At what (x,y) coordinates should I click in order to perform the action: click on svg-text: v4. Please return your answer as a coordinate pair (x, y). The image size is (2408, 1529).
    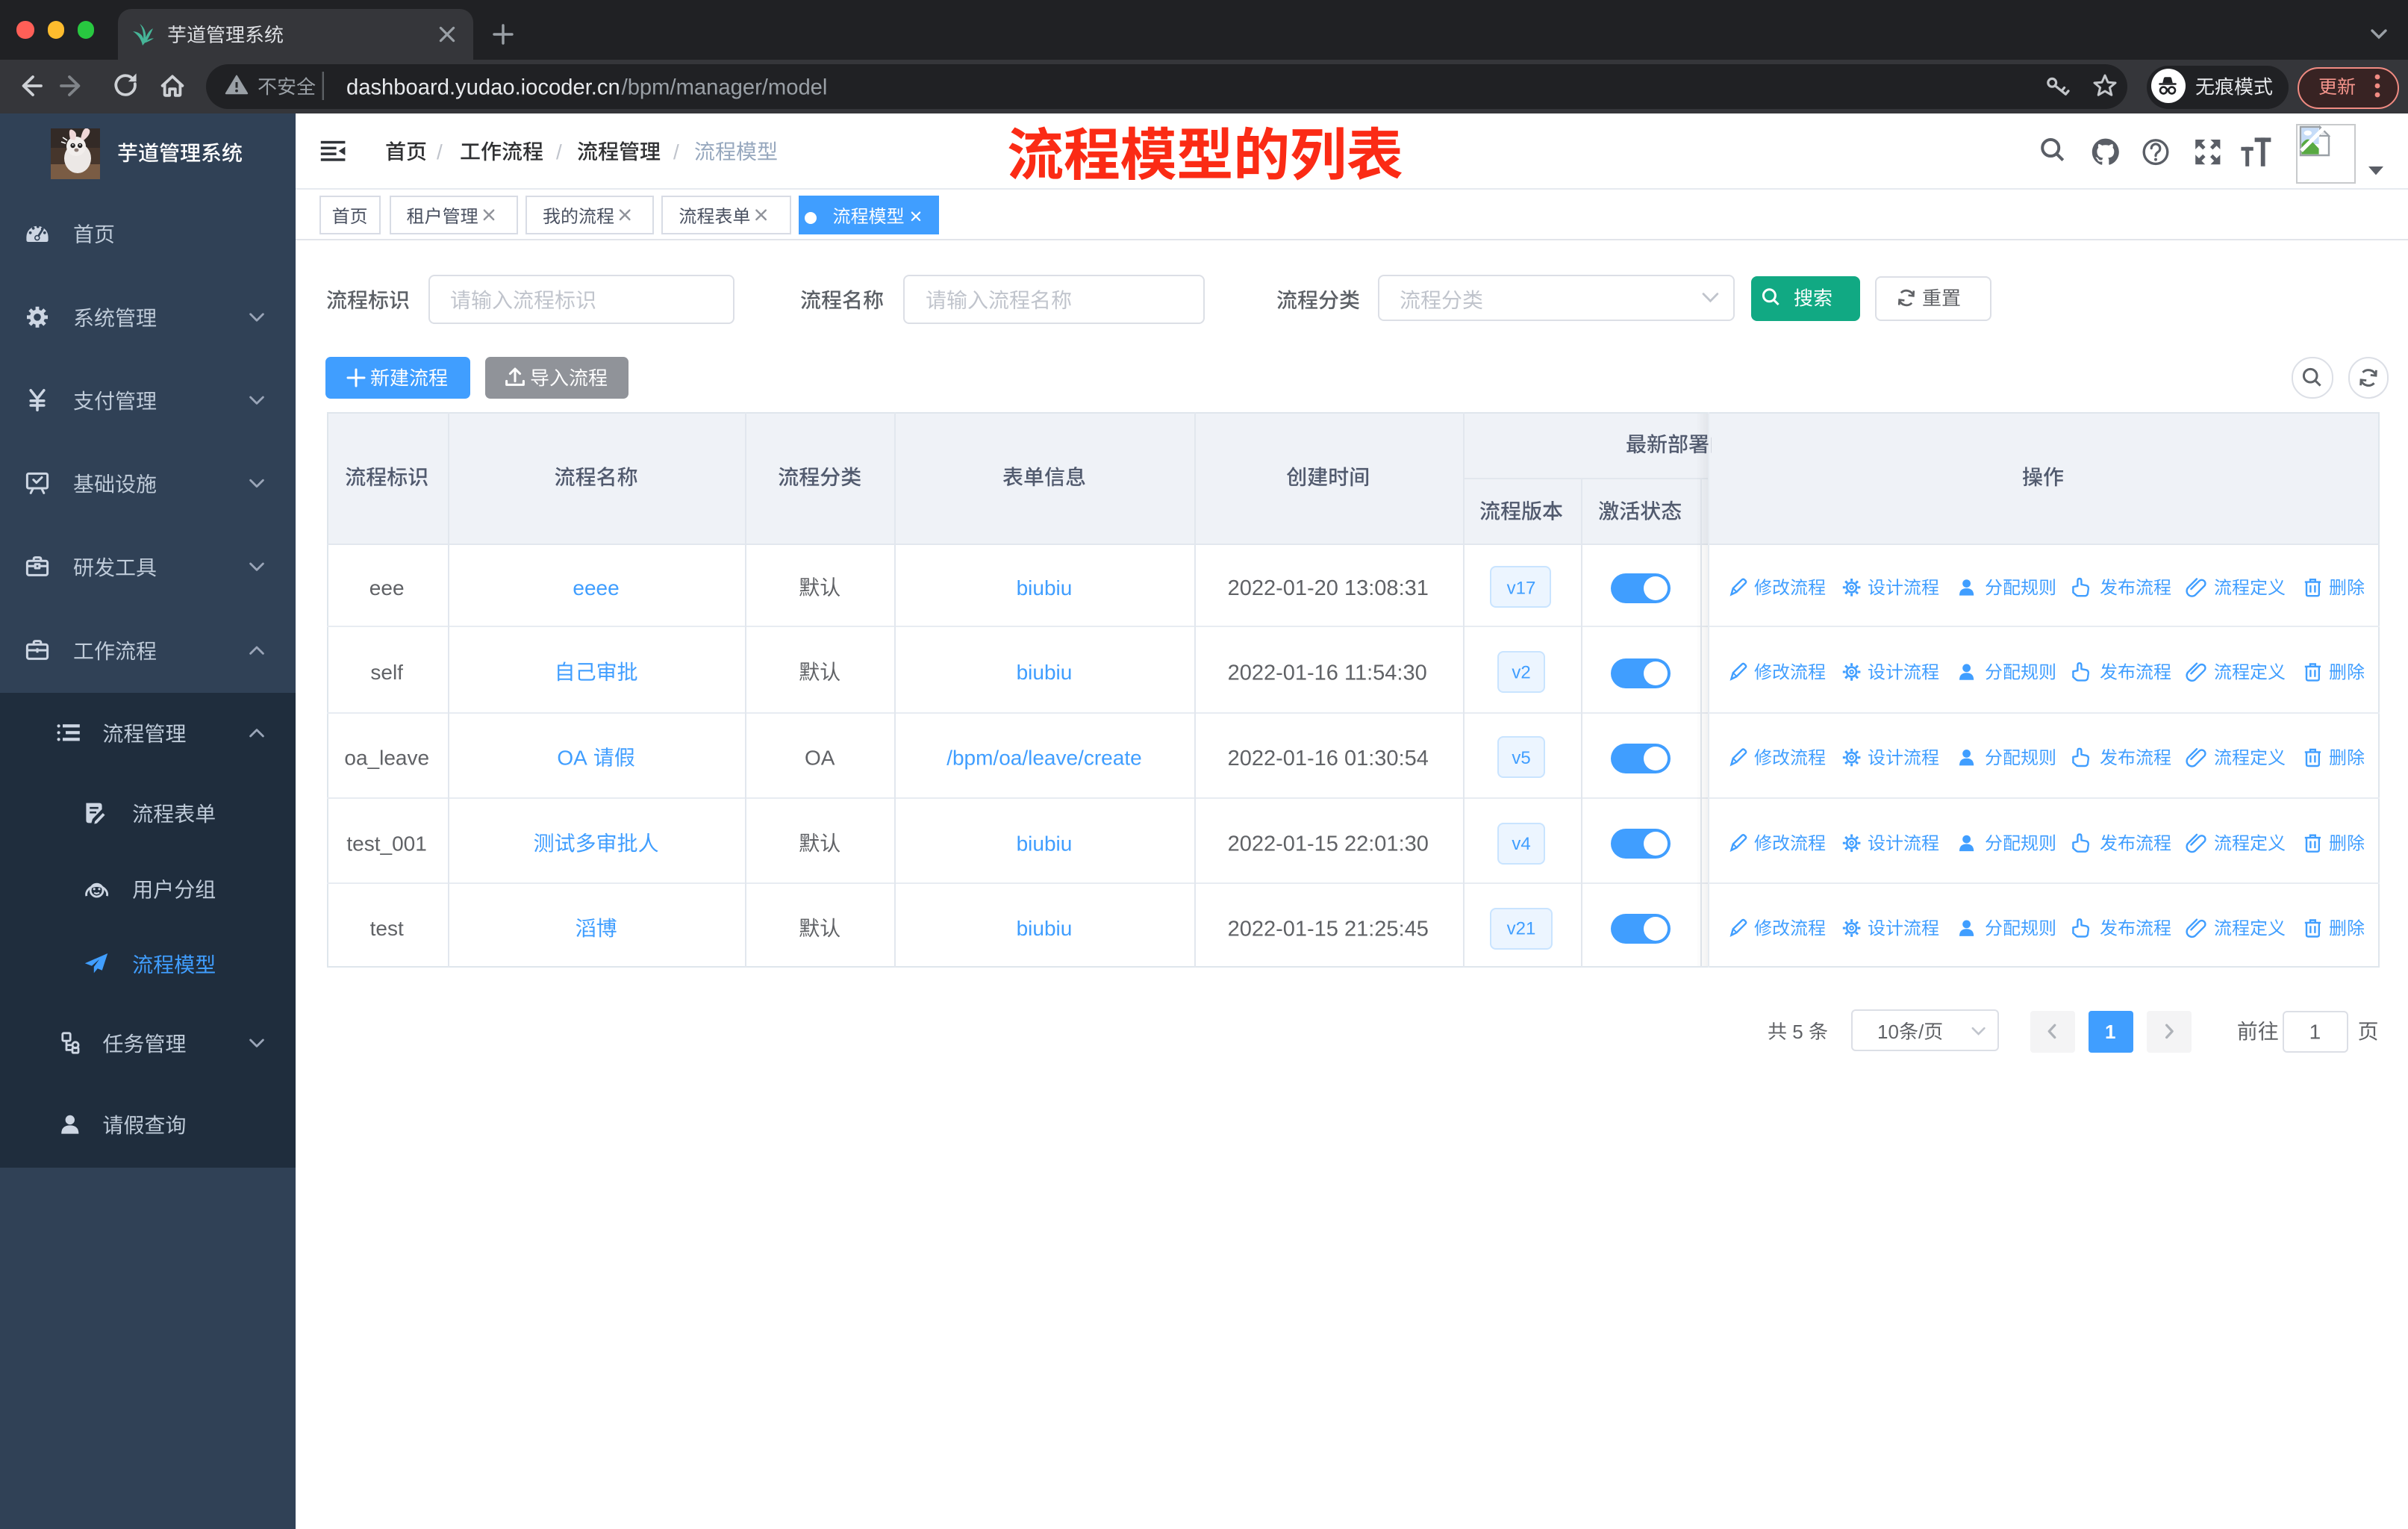
    Looking at the image, I should click on (1521, 844).